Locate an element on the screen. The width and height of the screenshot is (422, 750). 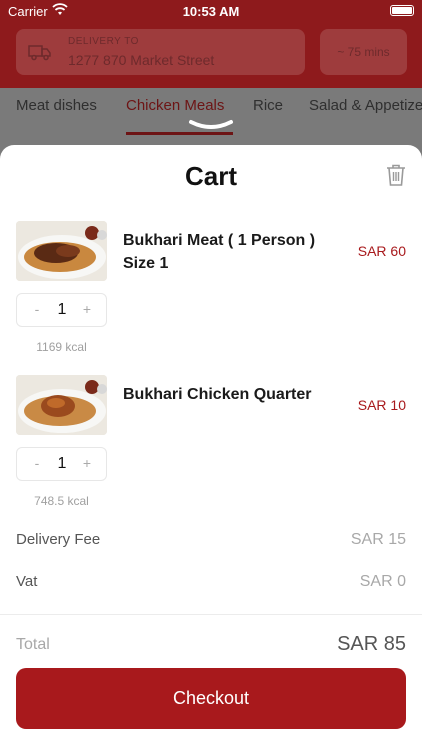
clock: 10:53 AM is located at coordinates (211, 11).